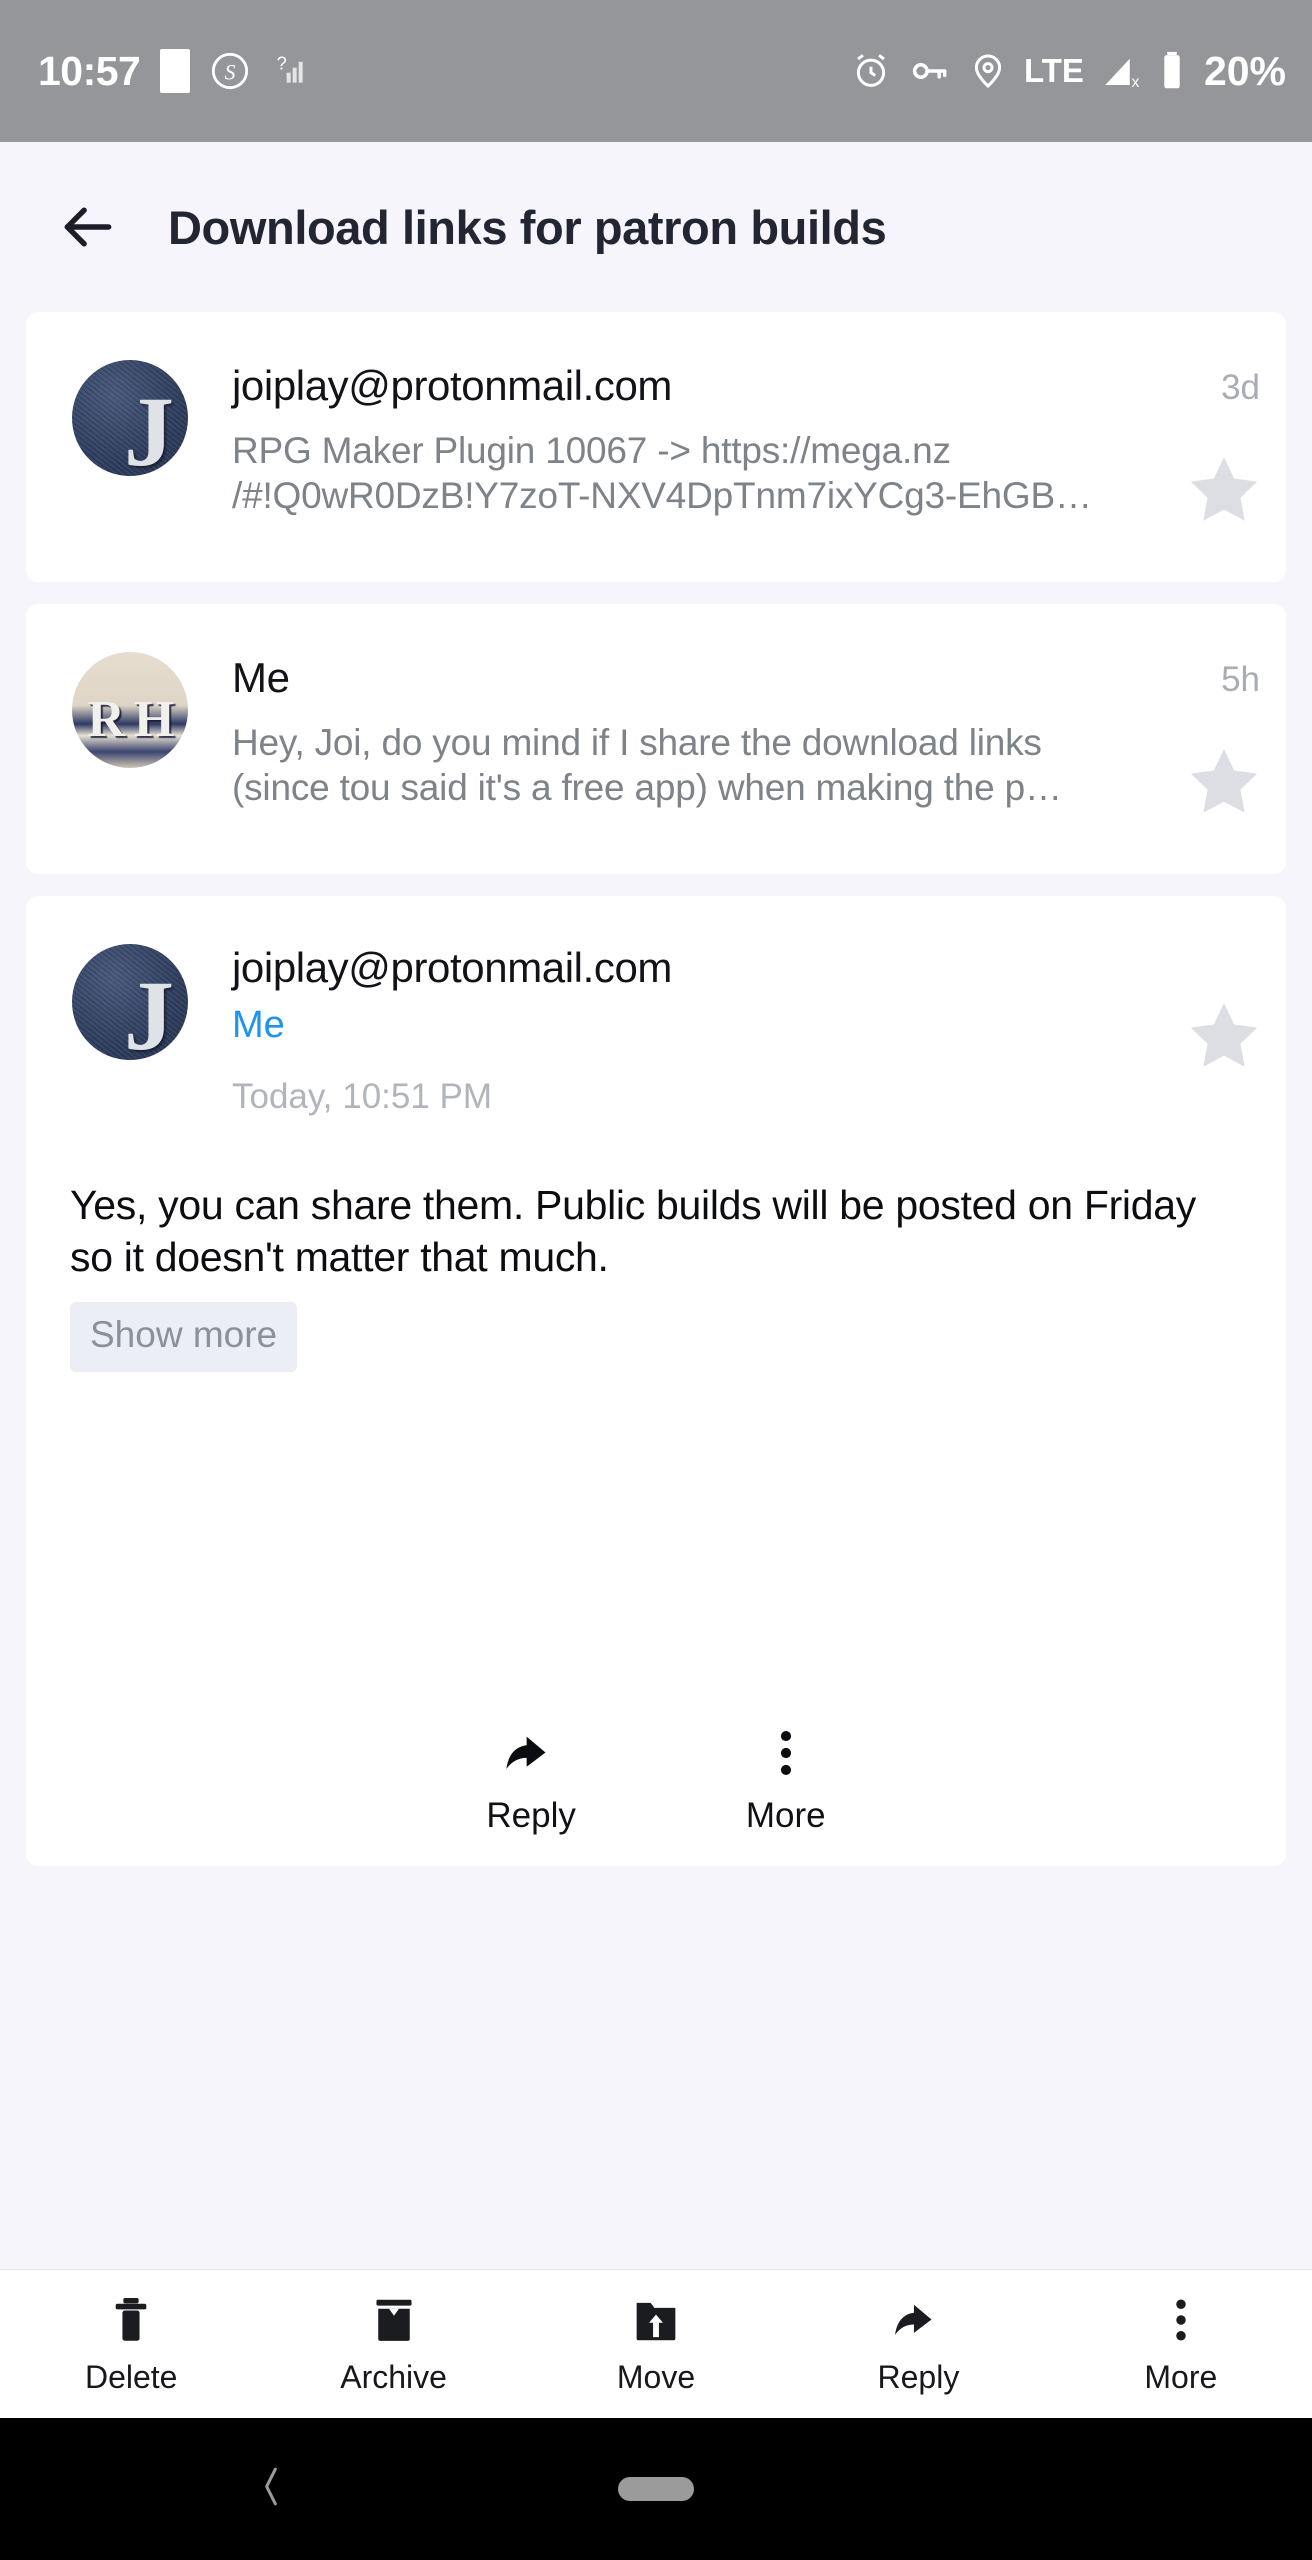  What do you see at coordinates (1172, 71) in the screenshot?
I see `battery-icon` at bounding box center [1172, 71].